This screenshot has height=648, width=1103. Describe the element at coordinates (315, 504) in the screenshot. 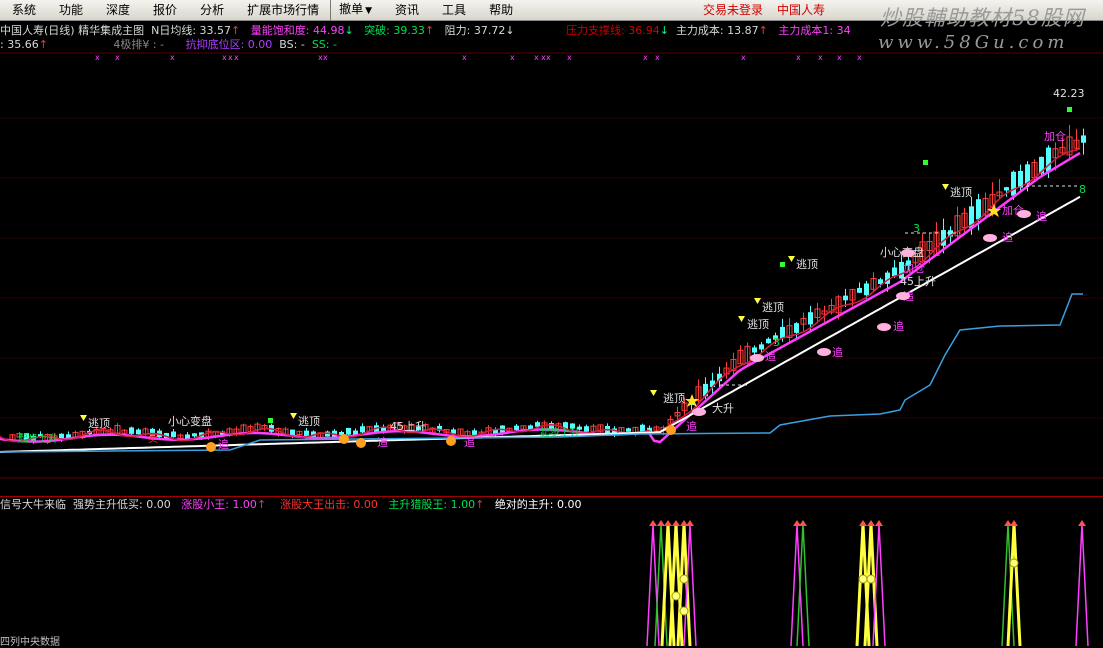

I see `big-king-label: 涨股大王出击:` at that location.